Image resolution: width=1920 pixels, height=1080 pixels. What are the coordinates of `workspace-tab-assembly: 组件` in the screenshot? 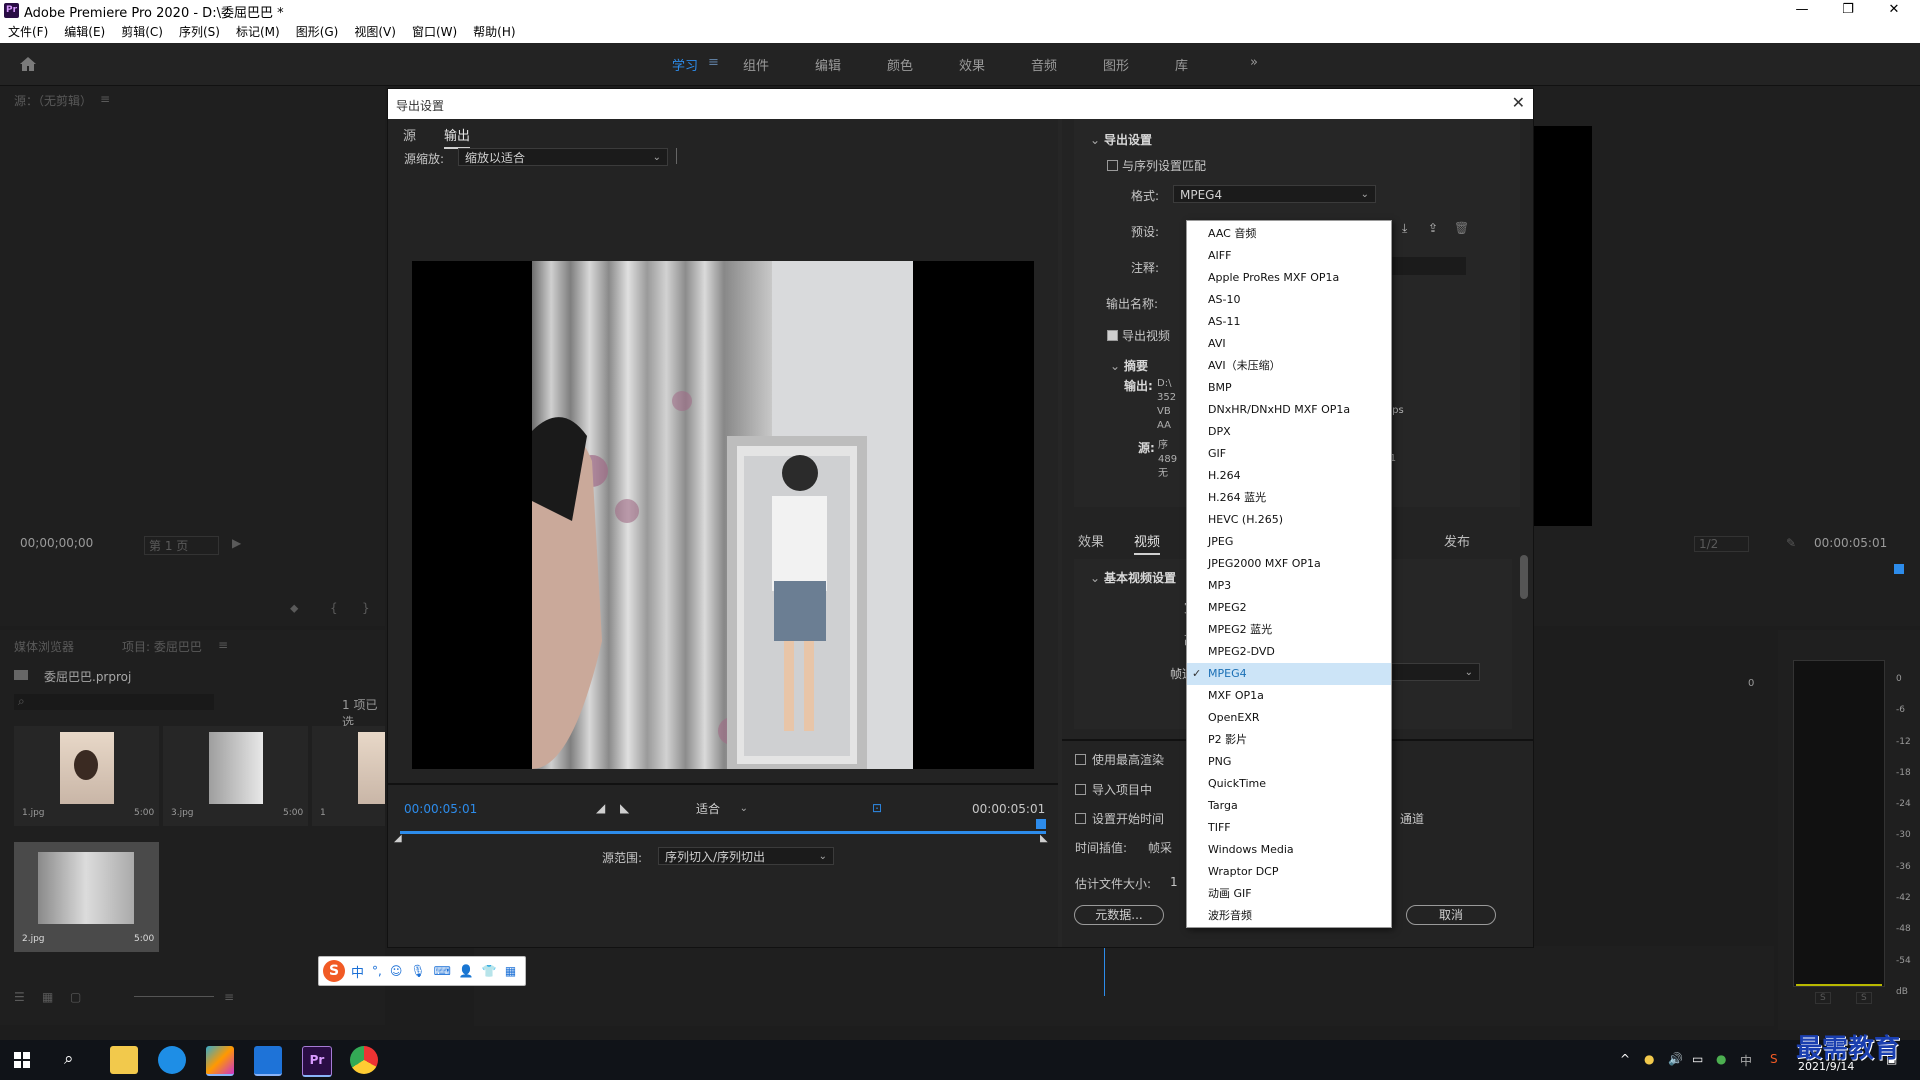 It's located at (756, 64).